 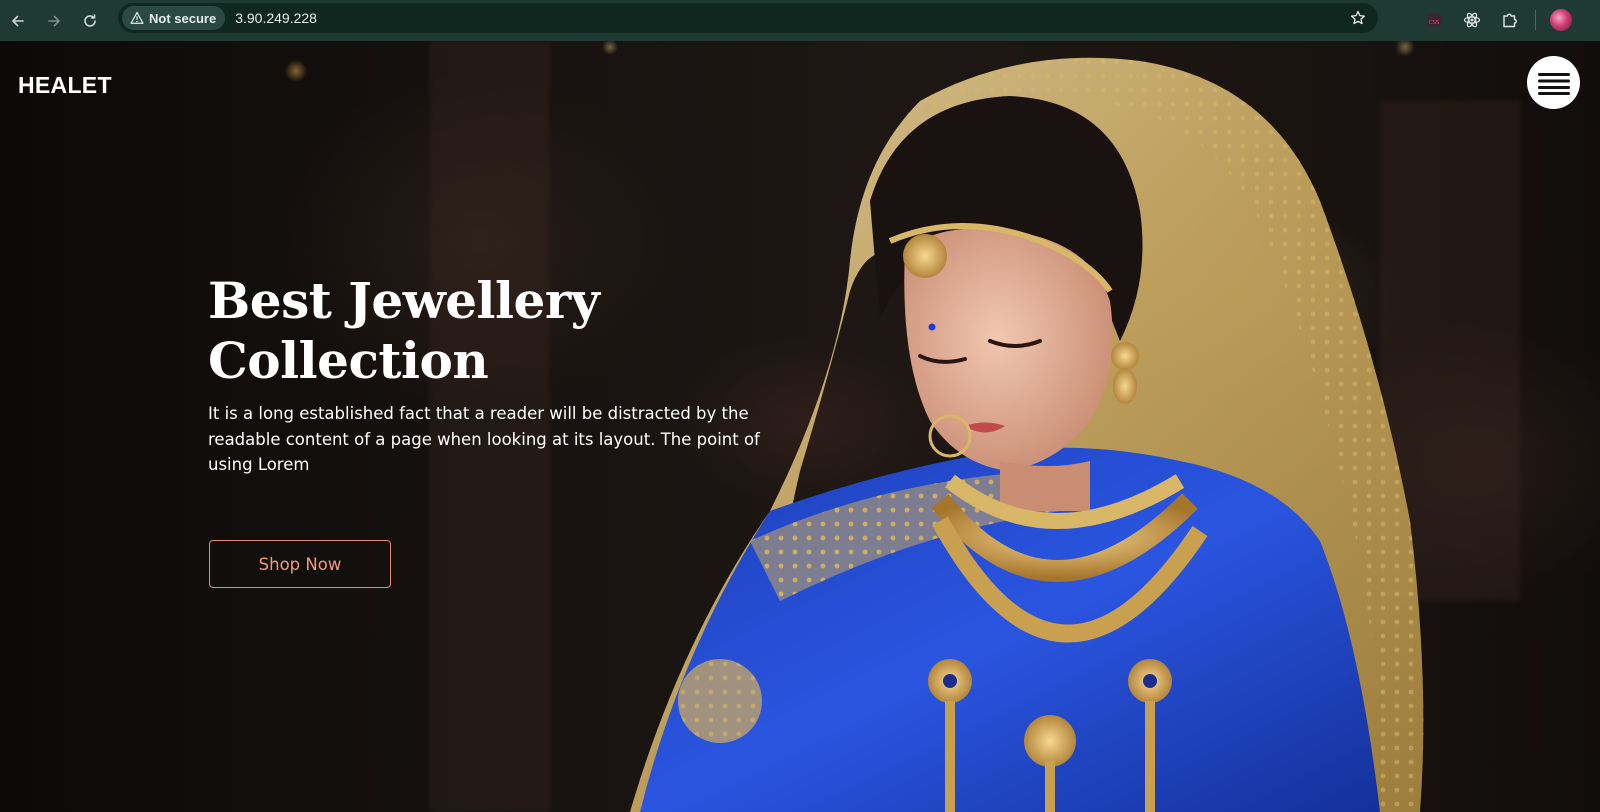 I want to click on url-text: 3.90.249.228, so click(x=276, y=18).